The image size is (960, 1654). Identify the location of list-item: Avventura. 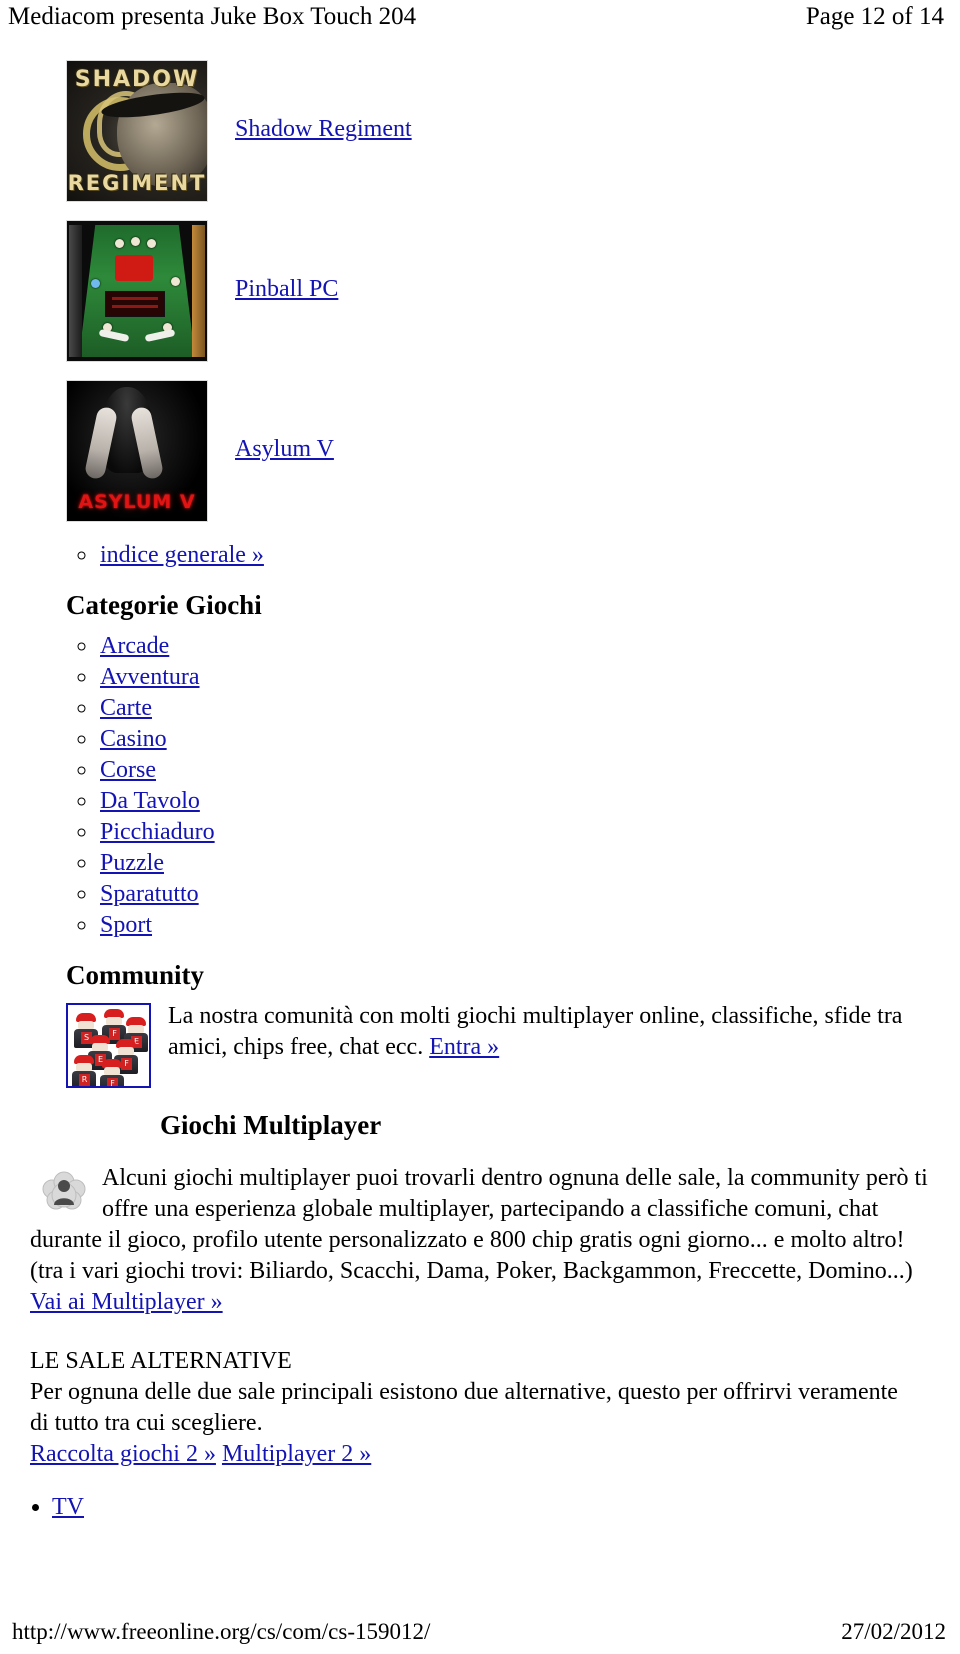
(518, 677).